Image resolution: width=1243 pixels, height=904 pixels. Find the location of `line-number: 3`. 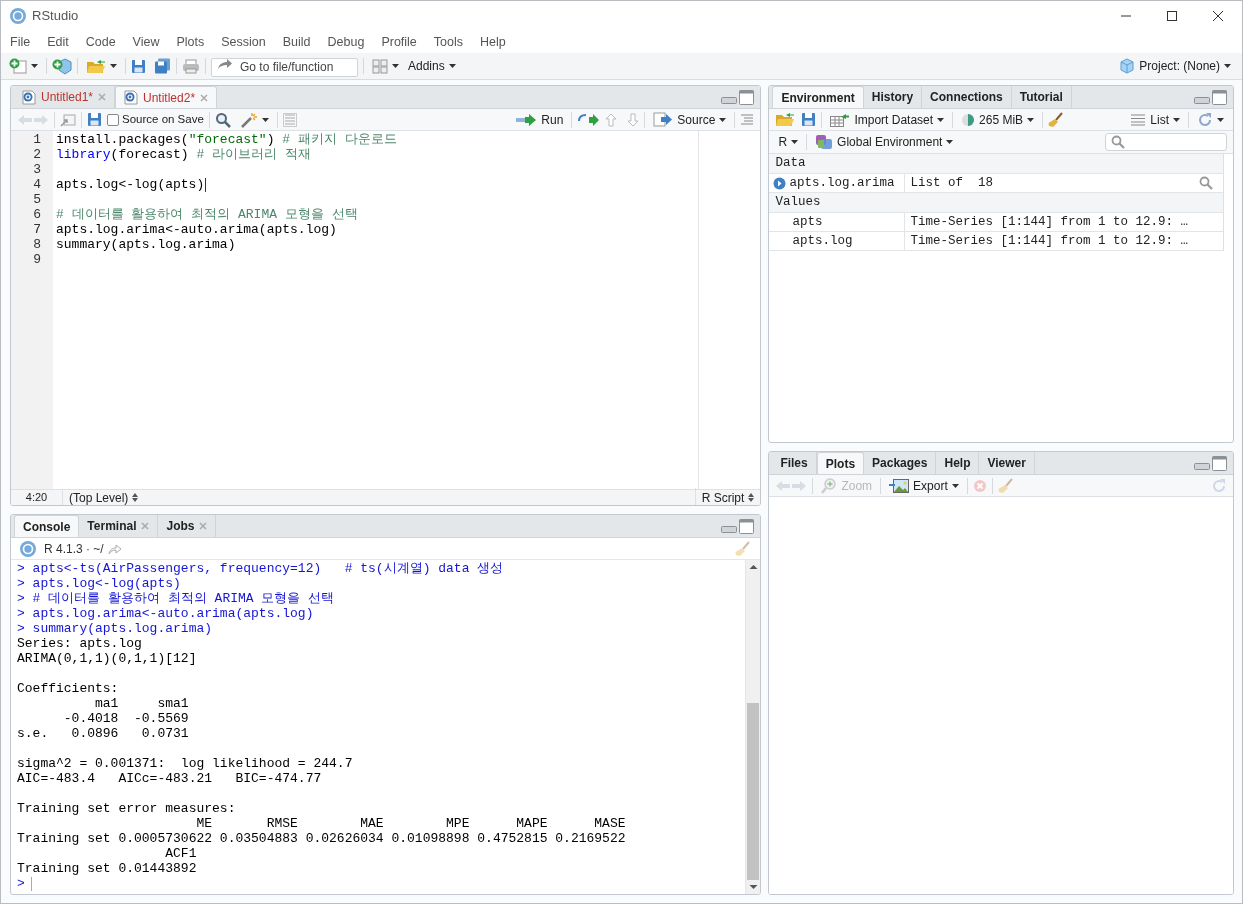

line-number: 3 is located at coordinates (37, 169).